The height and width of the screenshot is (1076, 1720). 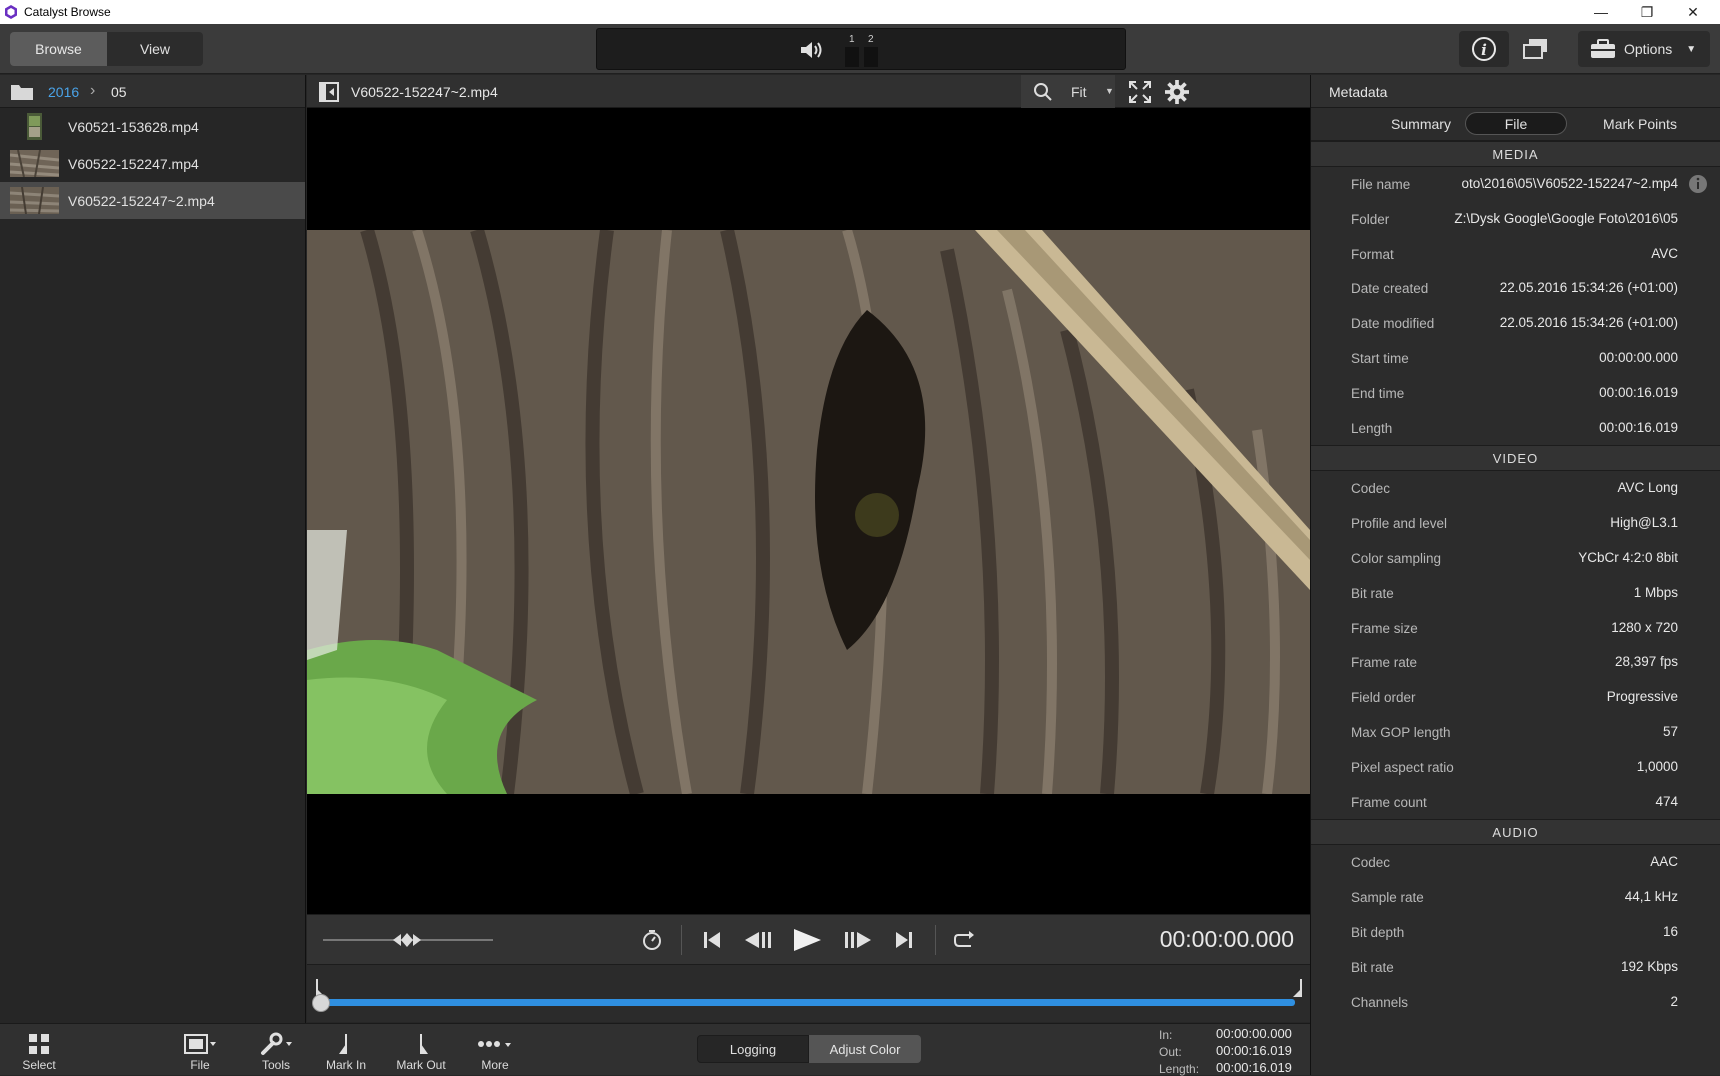 What do you see at coordinates (813, 50) in the screenshot?
I see `speaker-icon` at bounding box center [813, 50].